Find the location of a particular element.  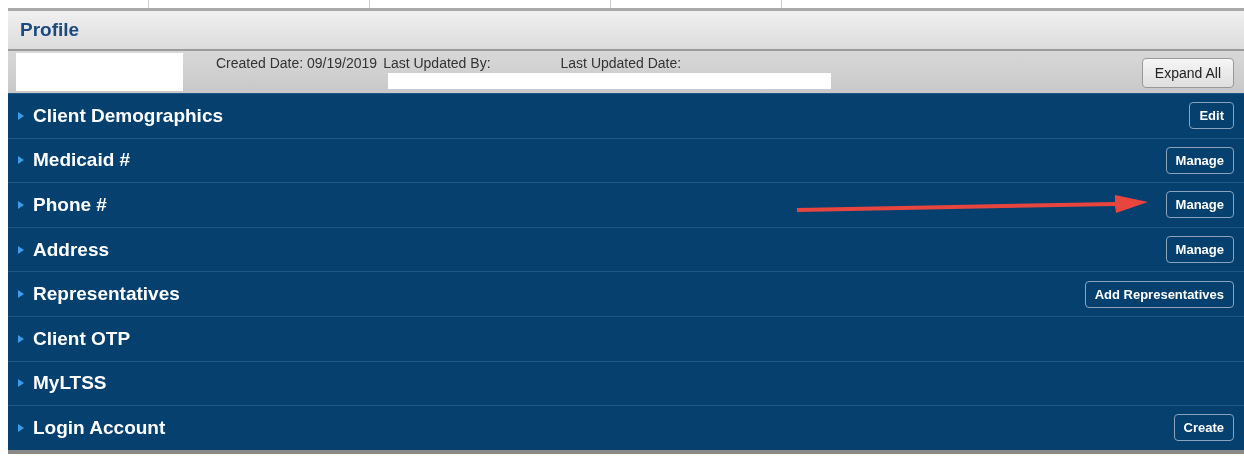

section-header: MyLTSS is located at coordinates (626, 383).